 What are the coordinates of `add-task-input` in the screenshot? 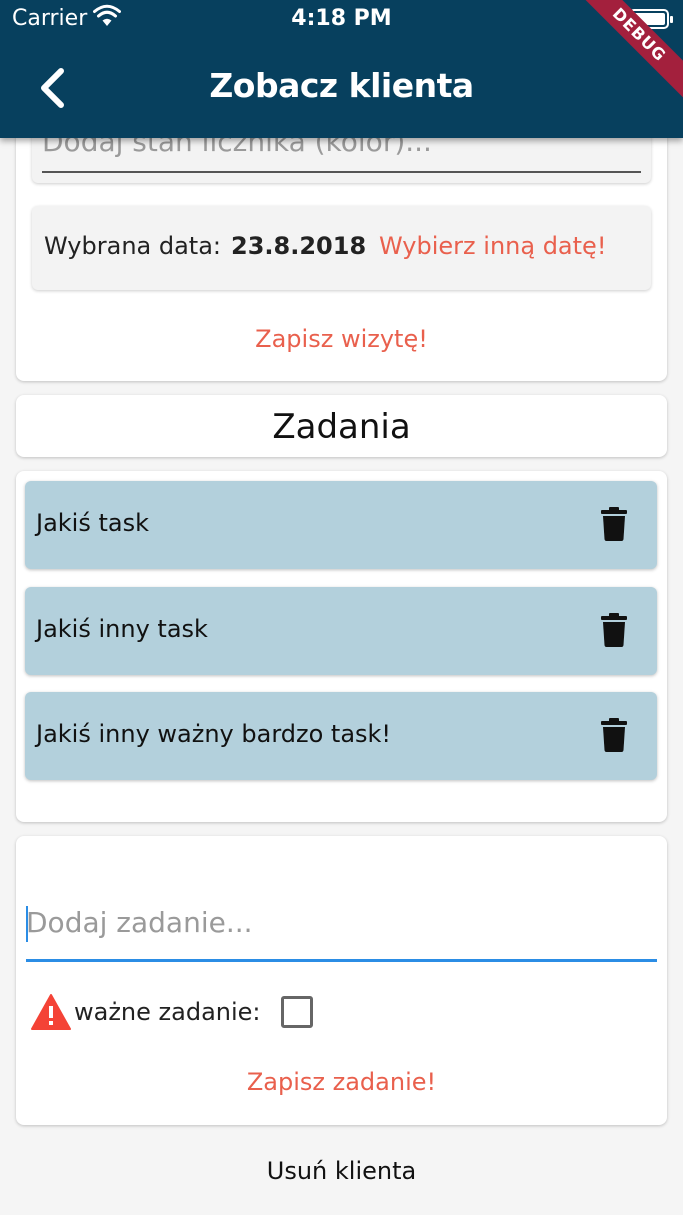 It's located at (341, 919).